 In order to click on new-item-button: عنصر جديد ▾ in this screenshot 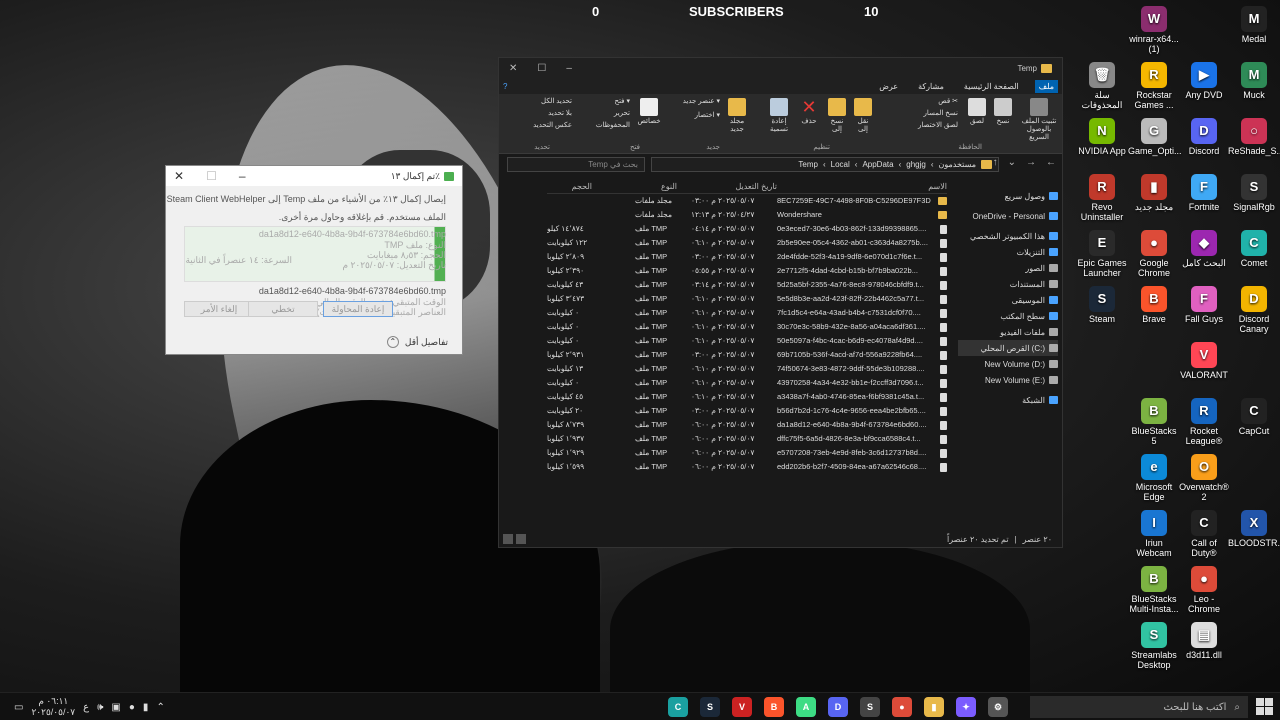, I will do `click(694, 102)`.